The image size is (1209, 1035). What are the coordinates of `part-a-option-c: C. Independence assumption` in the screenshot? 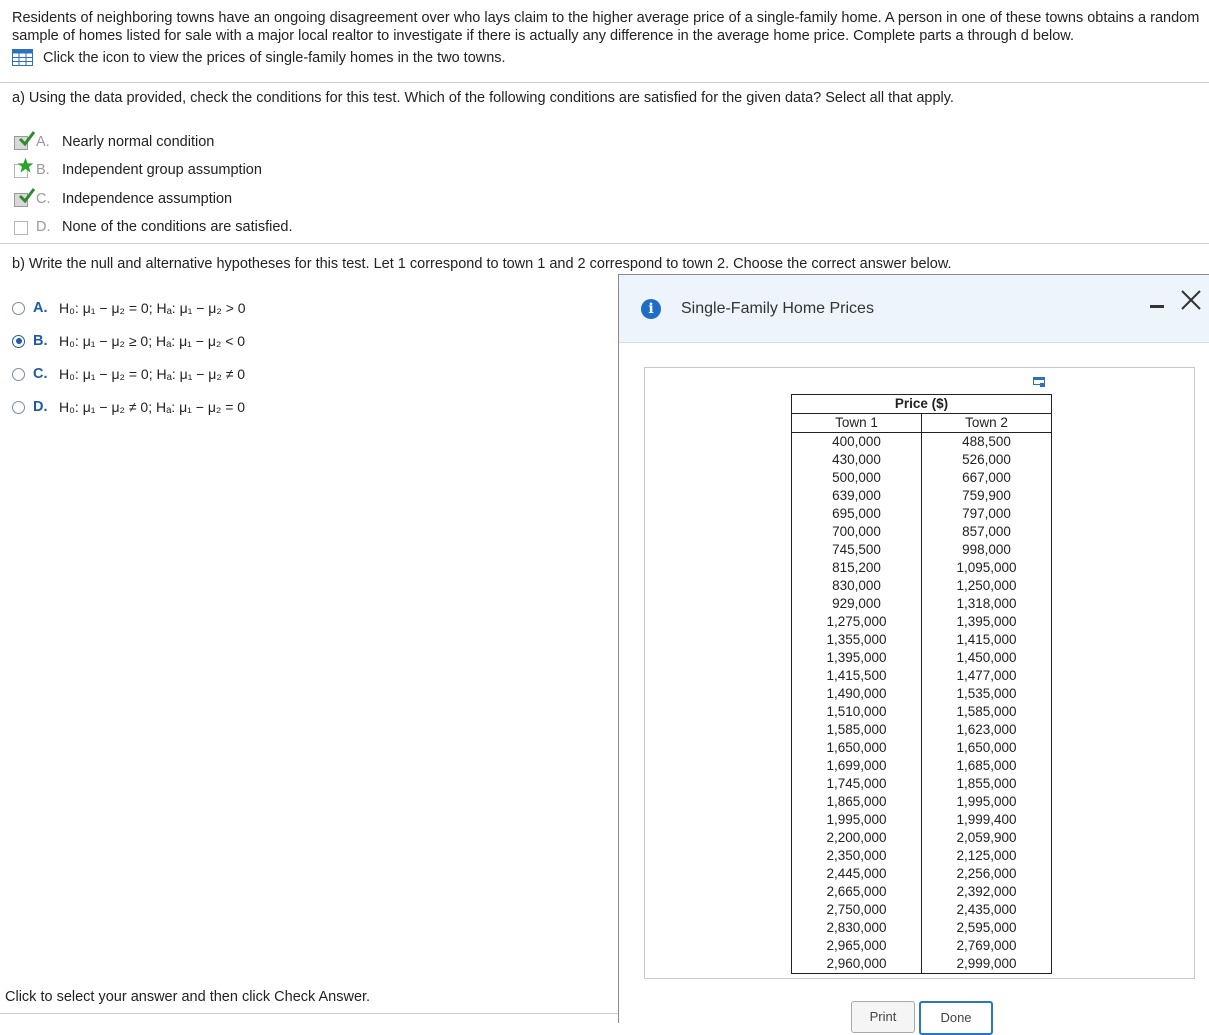 It's located at (122, 199).